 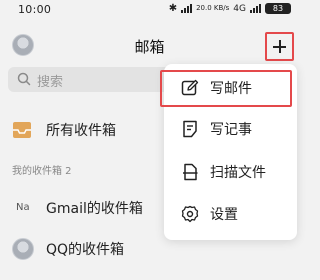 I want to click on wifi-icon, so click(x=187, y=8).